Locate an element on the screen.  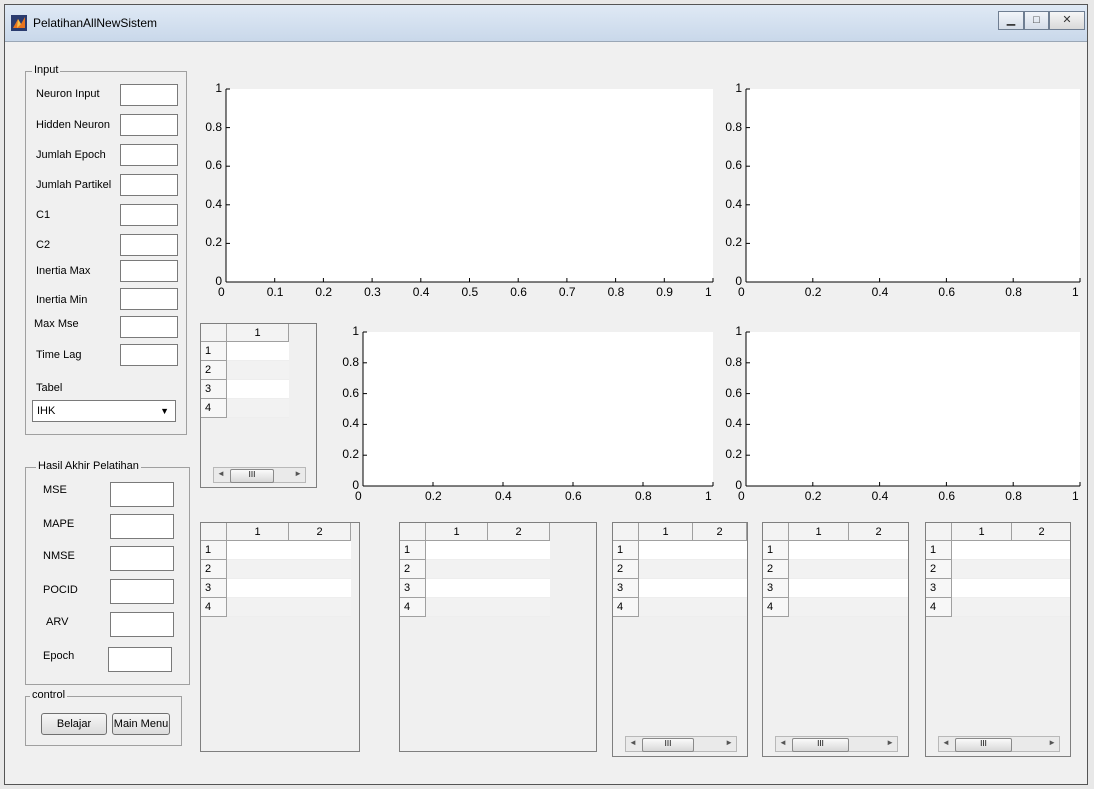
maximize-button: □ is located at coordinates (1036, 20).